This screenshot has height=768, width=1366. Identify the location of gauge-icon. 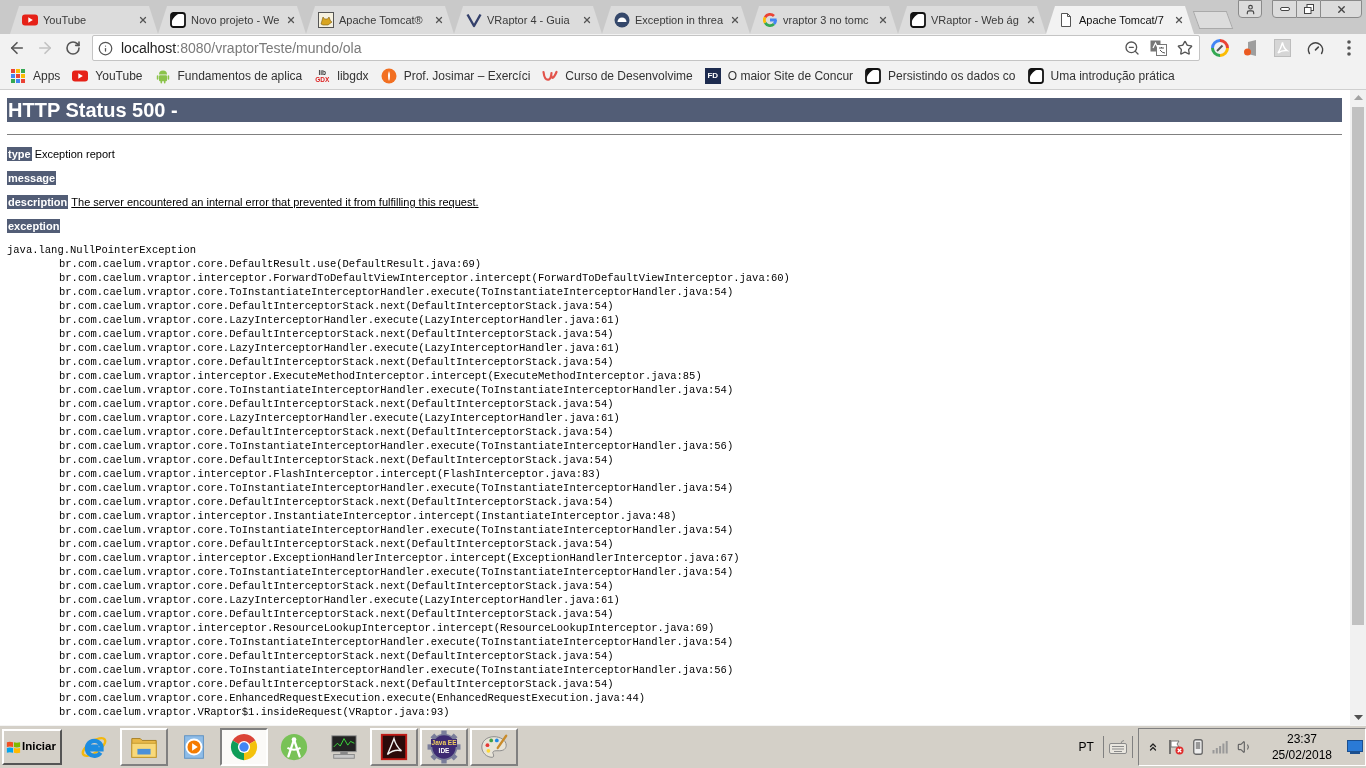
(1315, 48).